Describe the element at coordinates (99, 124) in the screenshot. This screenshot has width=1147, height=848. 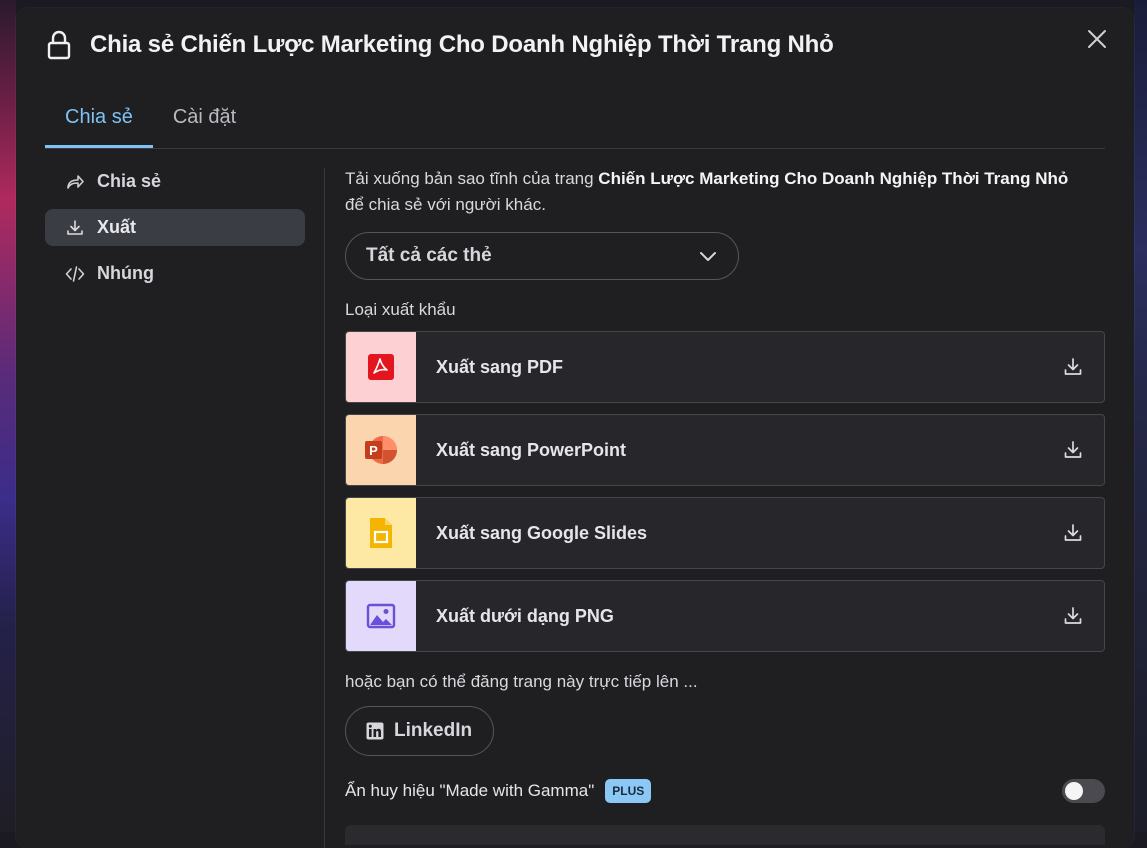
I see `tab-share: Chia sẻ` at that location.